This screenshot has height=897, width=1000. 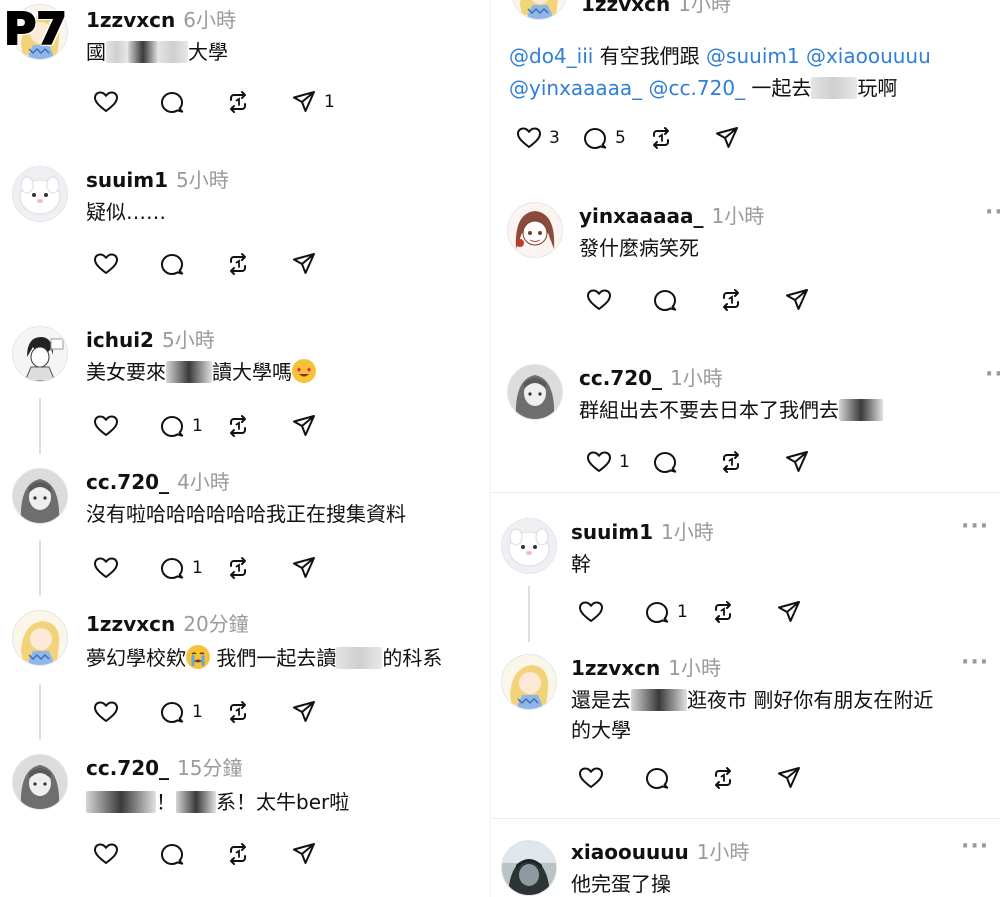 What do you see at coordinates (575, 88) in the screenshot?
I see `mention-link: @yinxaaaaa_` at bounding box center [575, 88].